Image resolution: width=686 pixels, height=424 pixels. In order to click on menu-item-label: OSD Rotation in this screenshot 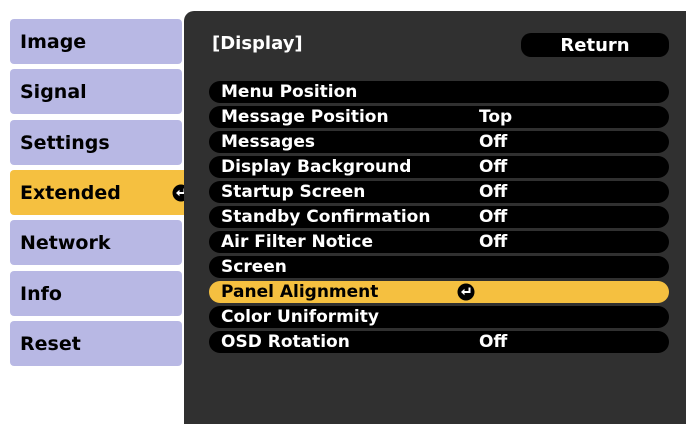, I will do `click(285, 342)`.